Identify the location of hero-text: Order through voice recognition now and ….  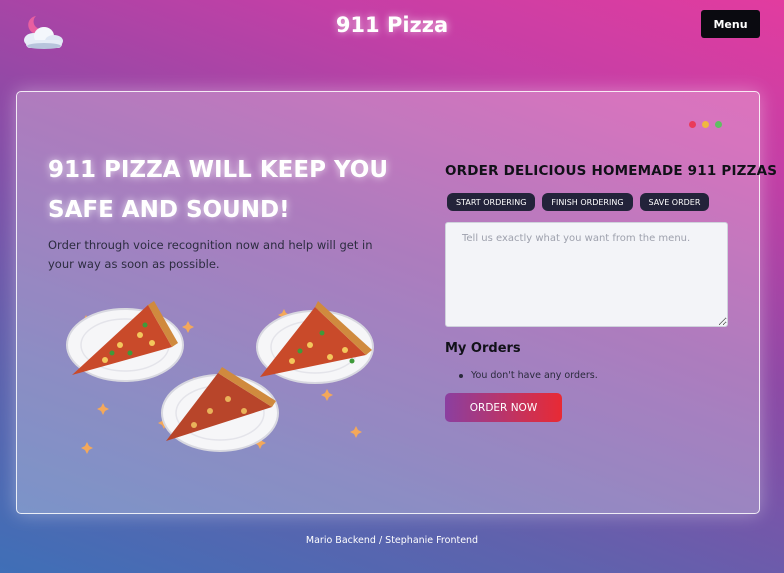
(210, 254).